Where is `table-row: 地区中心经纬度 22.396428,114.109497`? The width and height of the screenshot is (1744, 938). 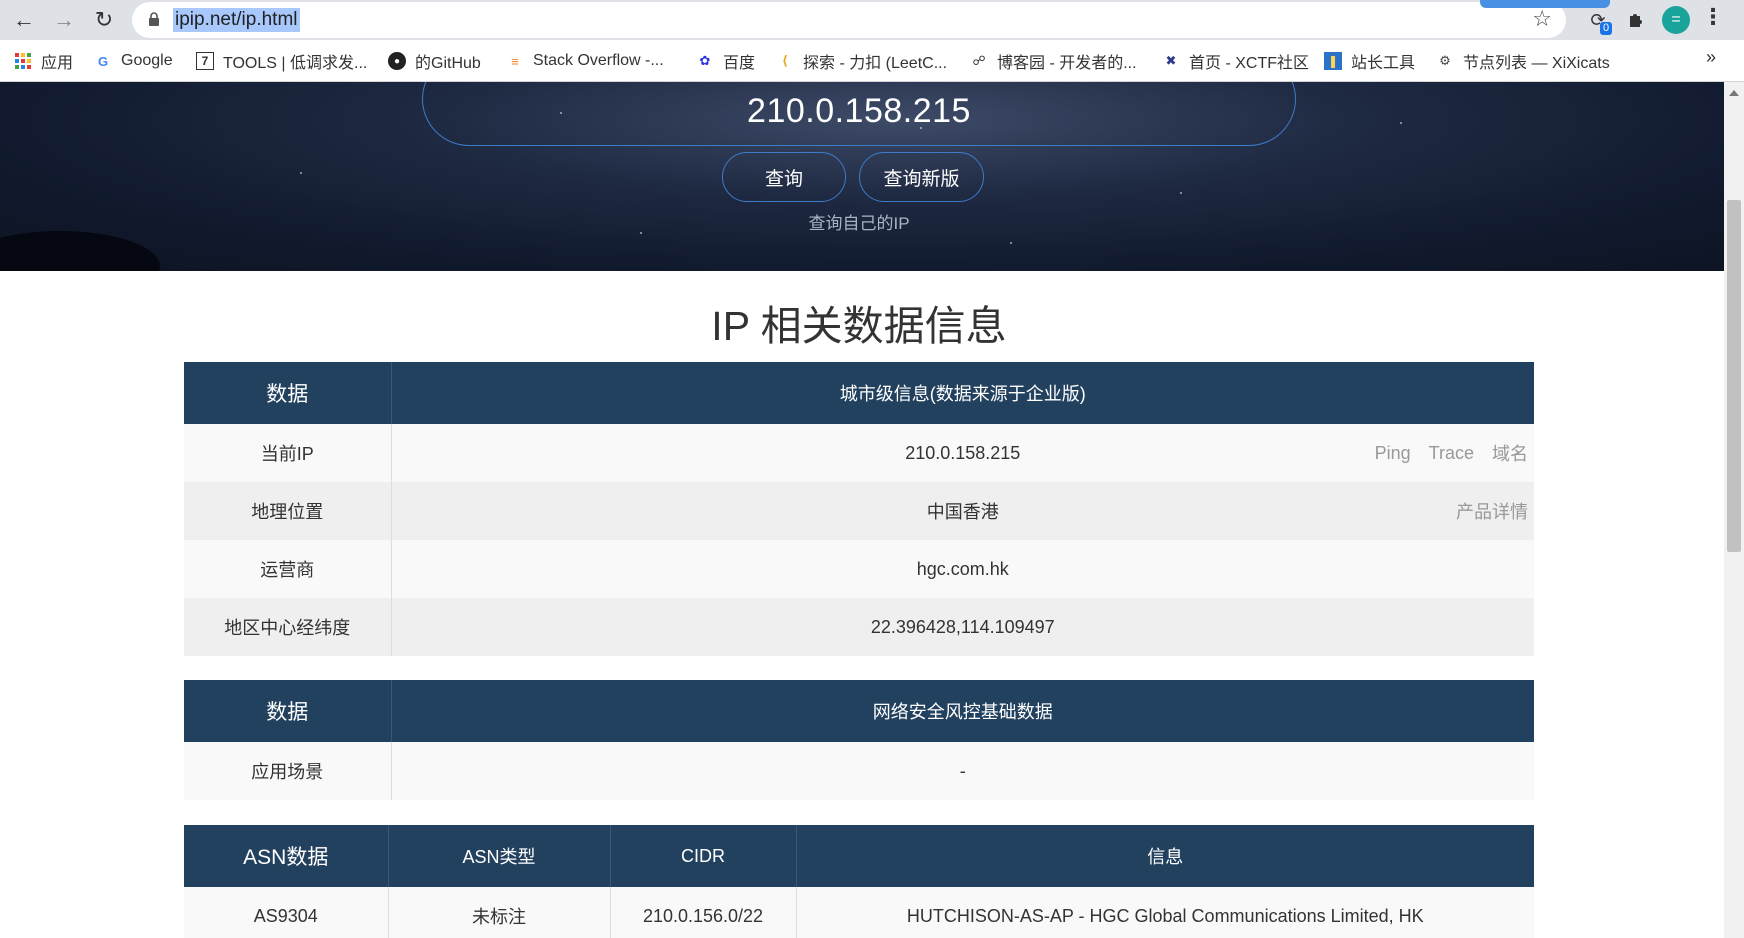 table-row: 地区中心经纬度 22.396428,114.109497 is located at coordinates (859, 627).